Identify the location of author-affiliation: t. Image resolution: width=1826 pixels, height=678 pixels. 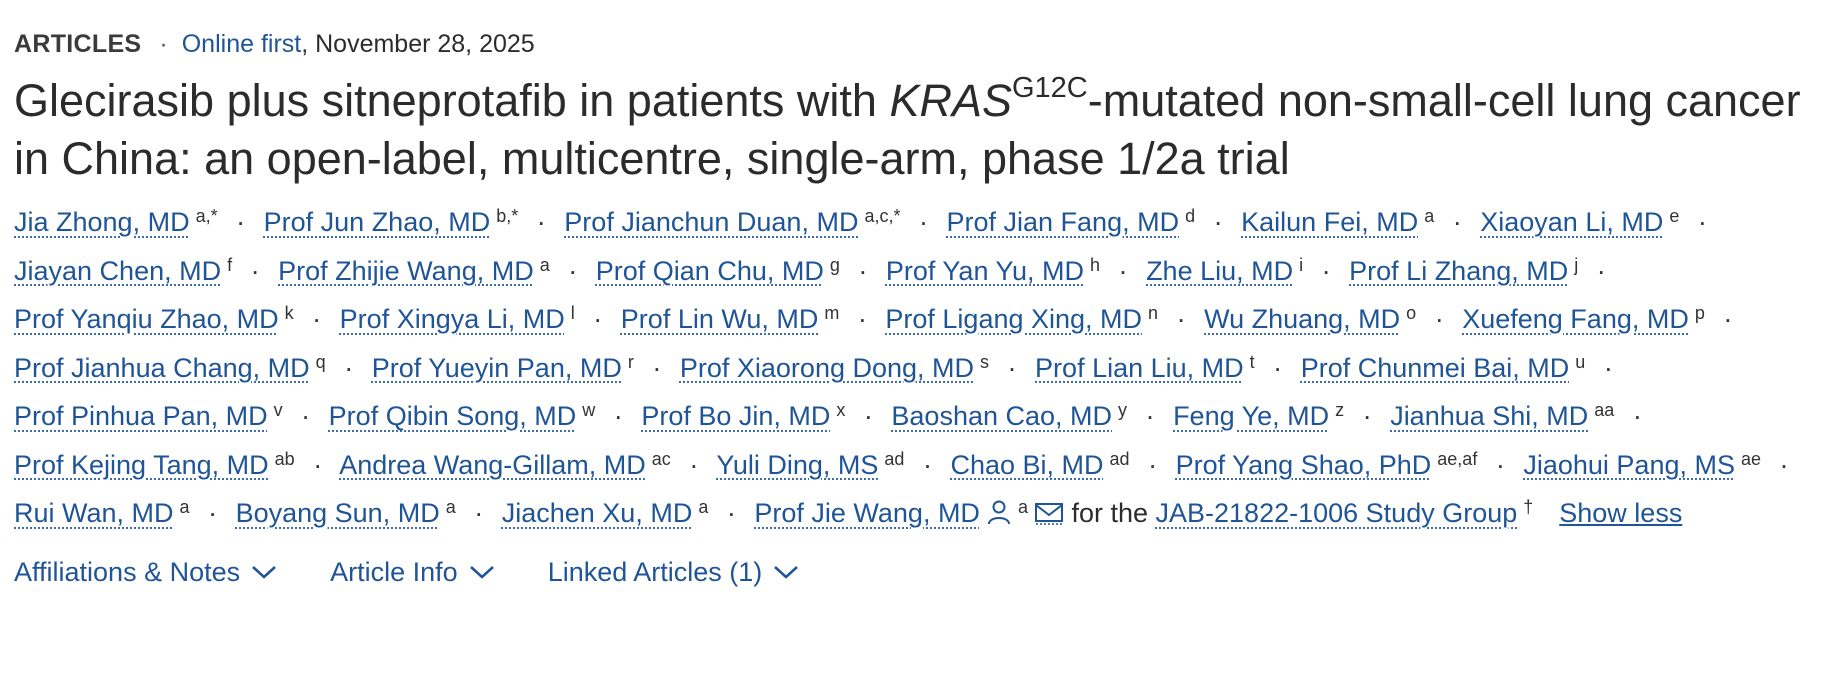
(1252, 362).